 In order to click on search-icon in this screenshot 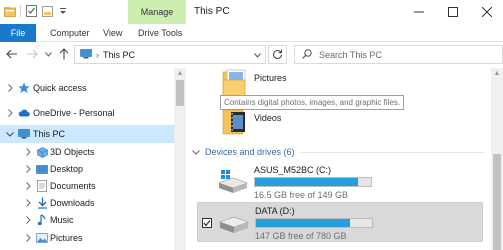, I will do `click(307, 54)`.